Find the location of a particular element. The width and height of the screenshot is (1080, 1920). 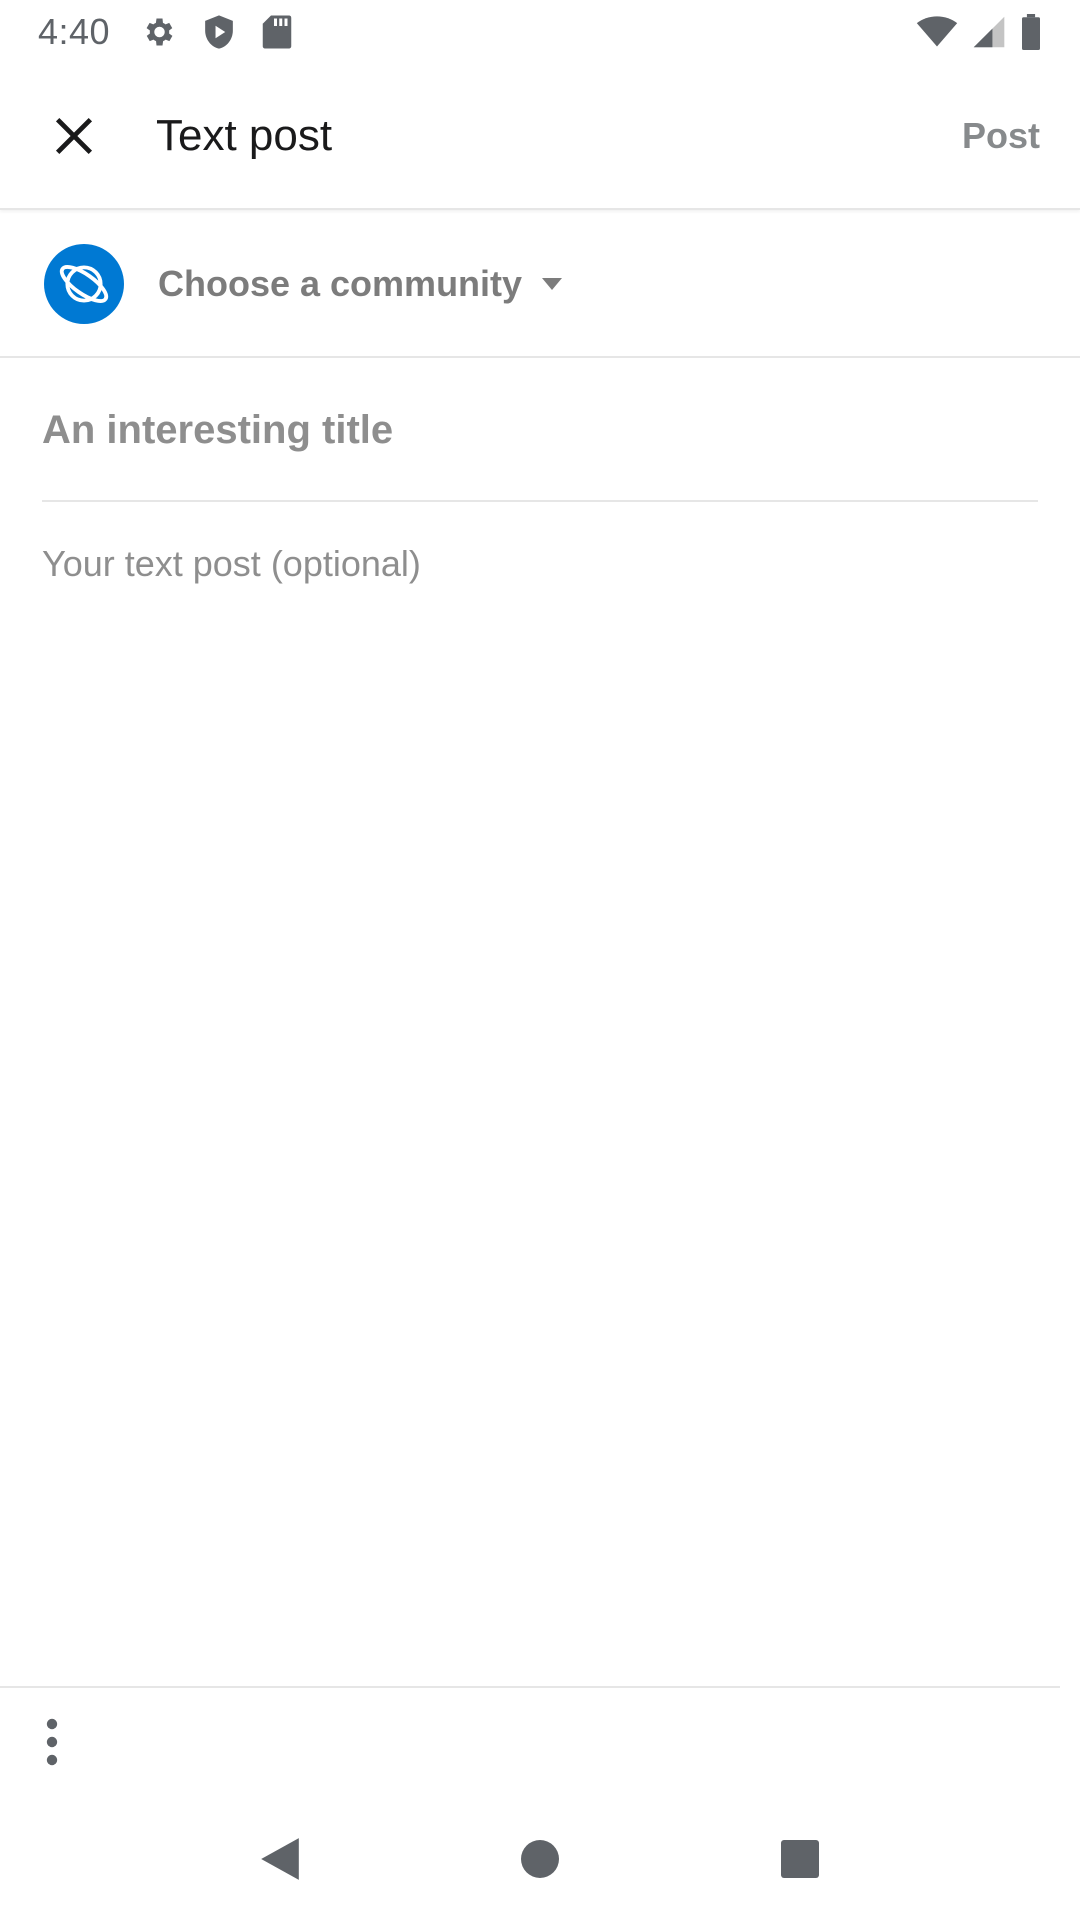

post-button: Post is located at coordinates (1001, 136).